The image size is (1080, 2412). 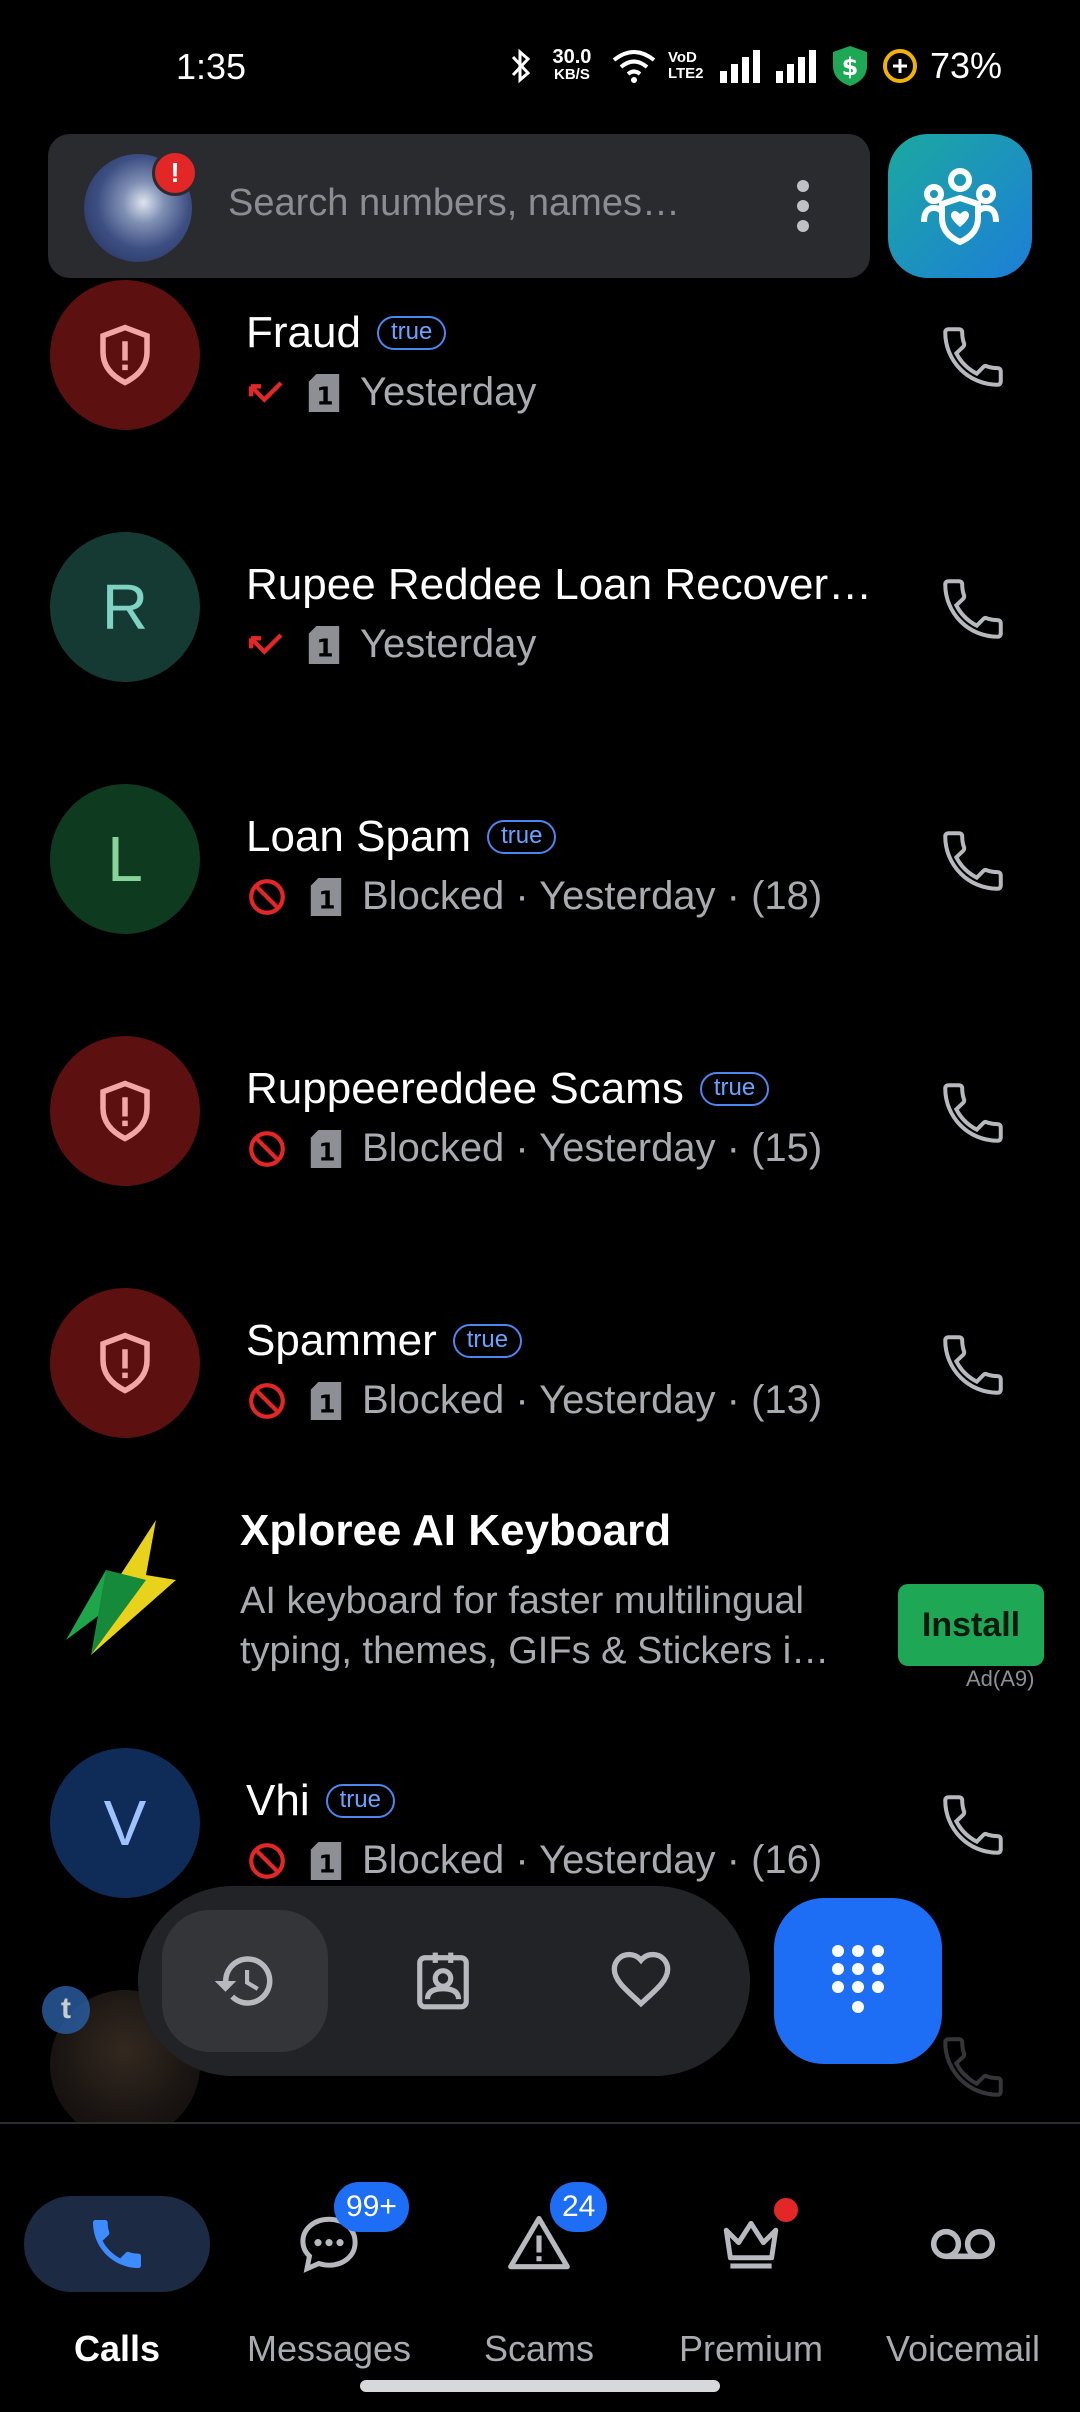 I want to click on caller-name: Fraud, so click(x=303, y=332).